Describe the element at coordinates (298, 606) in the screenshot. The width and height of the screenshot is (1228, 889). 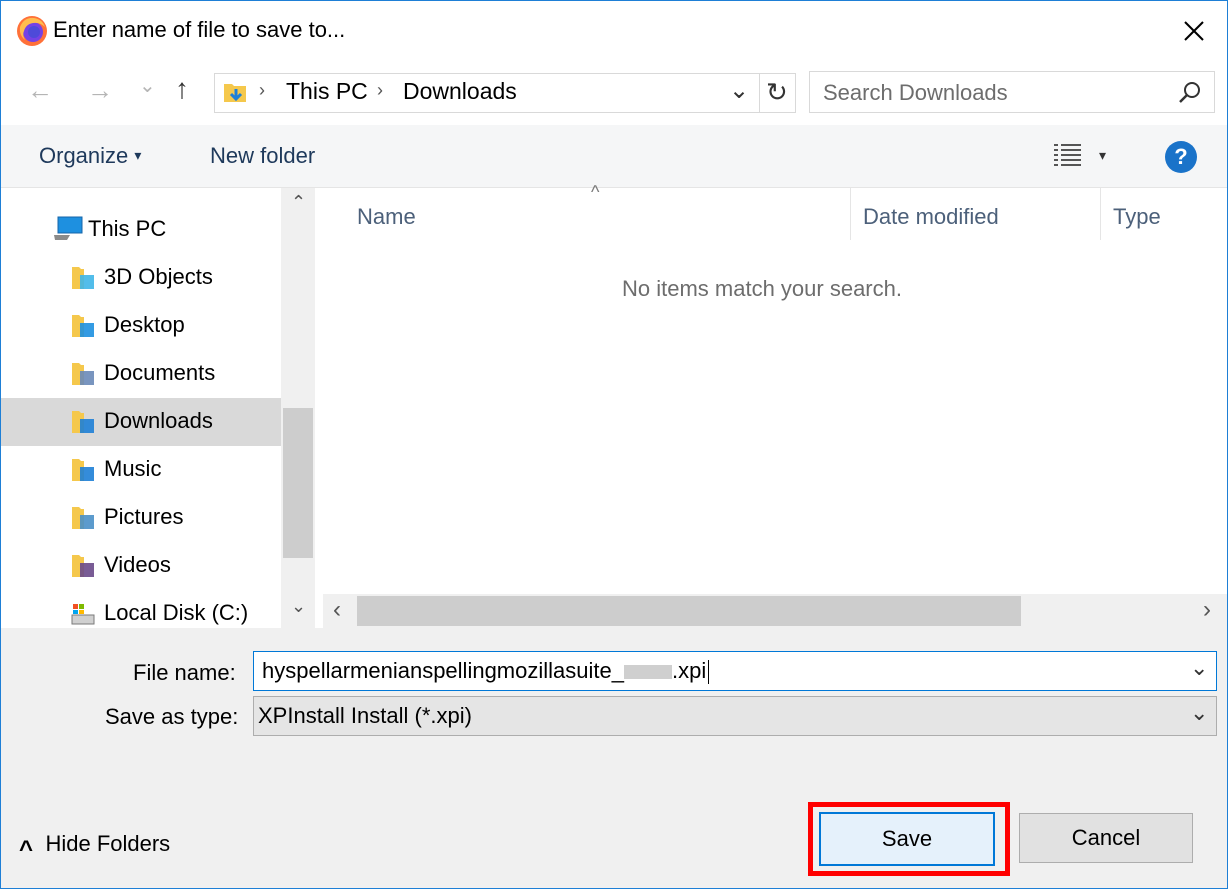
I see `scroll-down-icon: ⌄` at that location.